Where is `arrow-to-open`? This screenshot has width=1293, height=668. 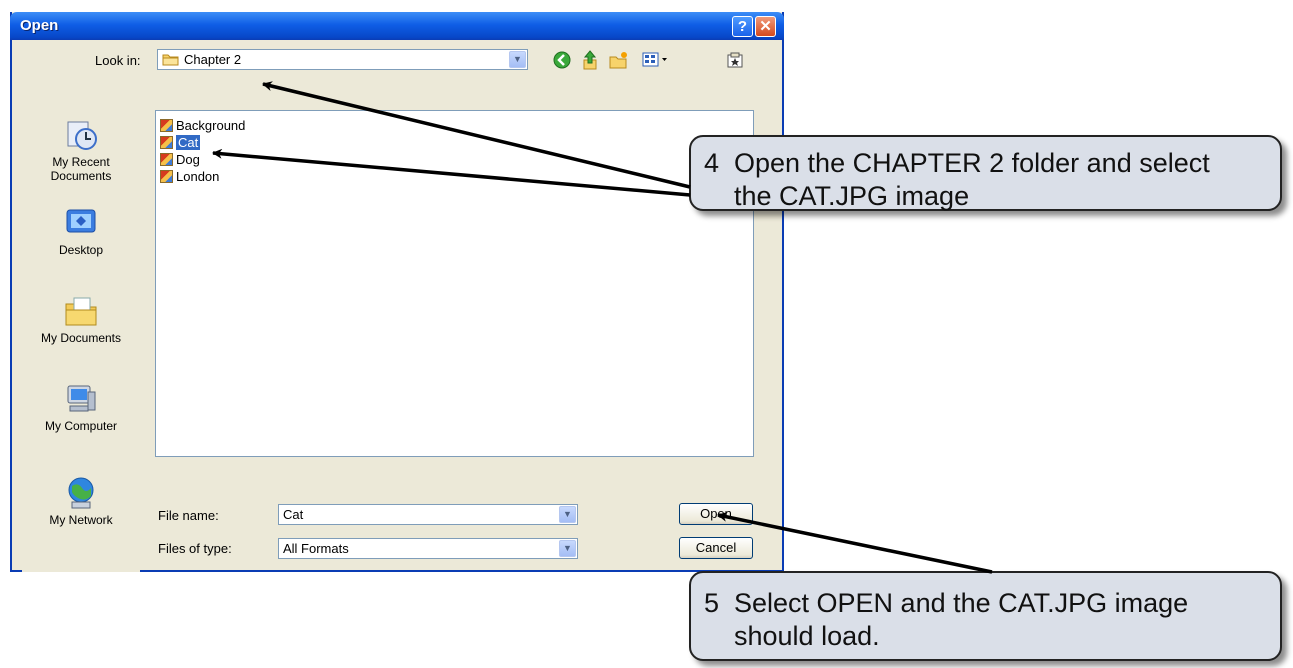
arrow-to-open is located at coordinates (855, 542).